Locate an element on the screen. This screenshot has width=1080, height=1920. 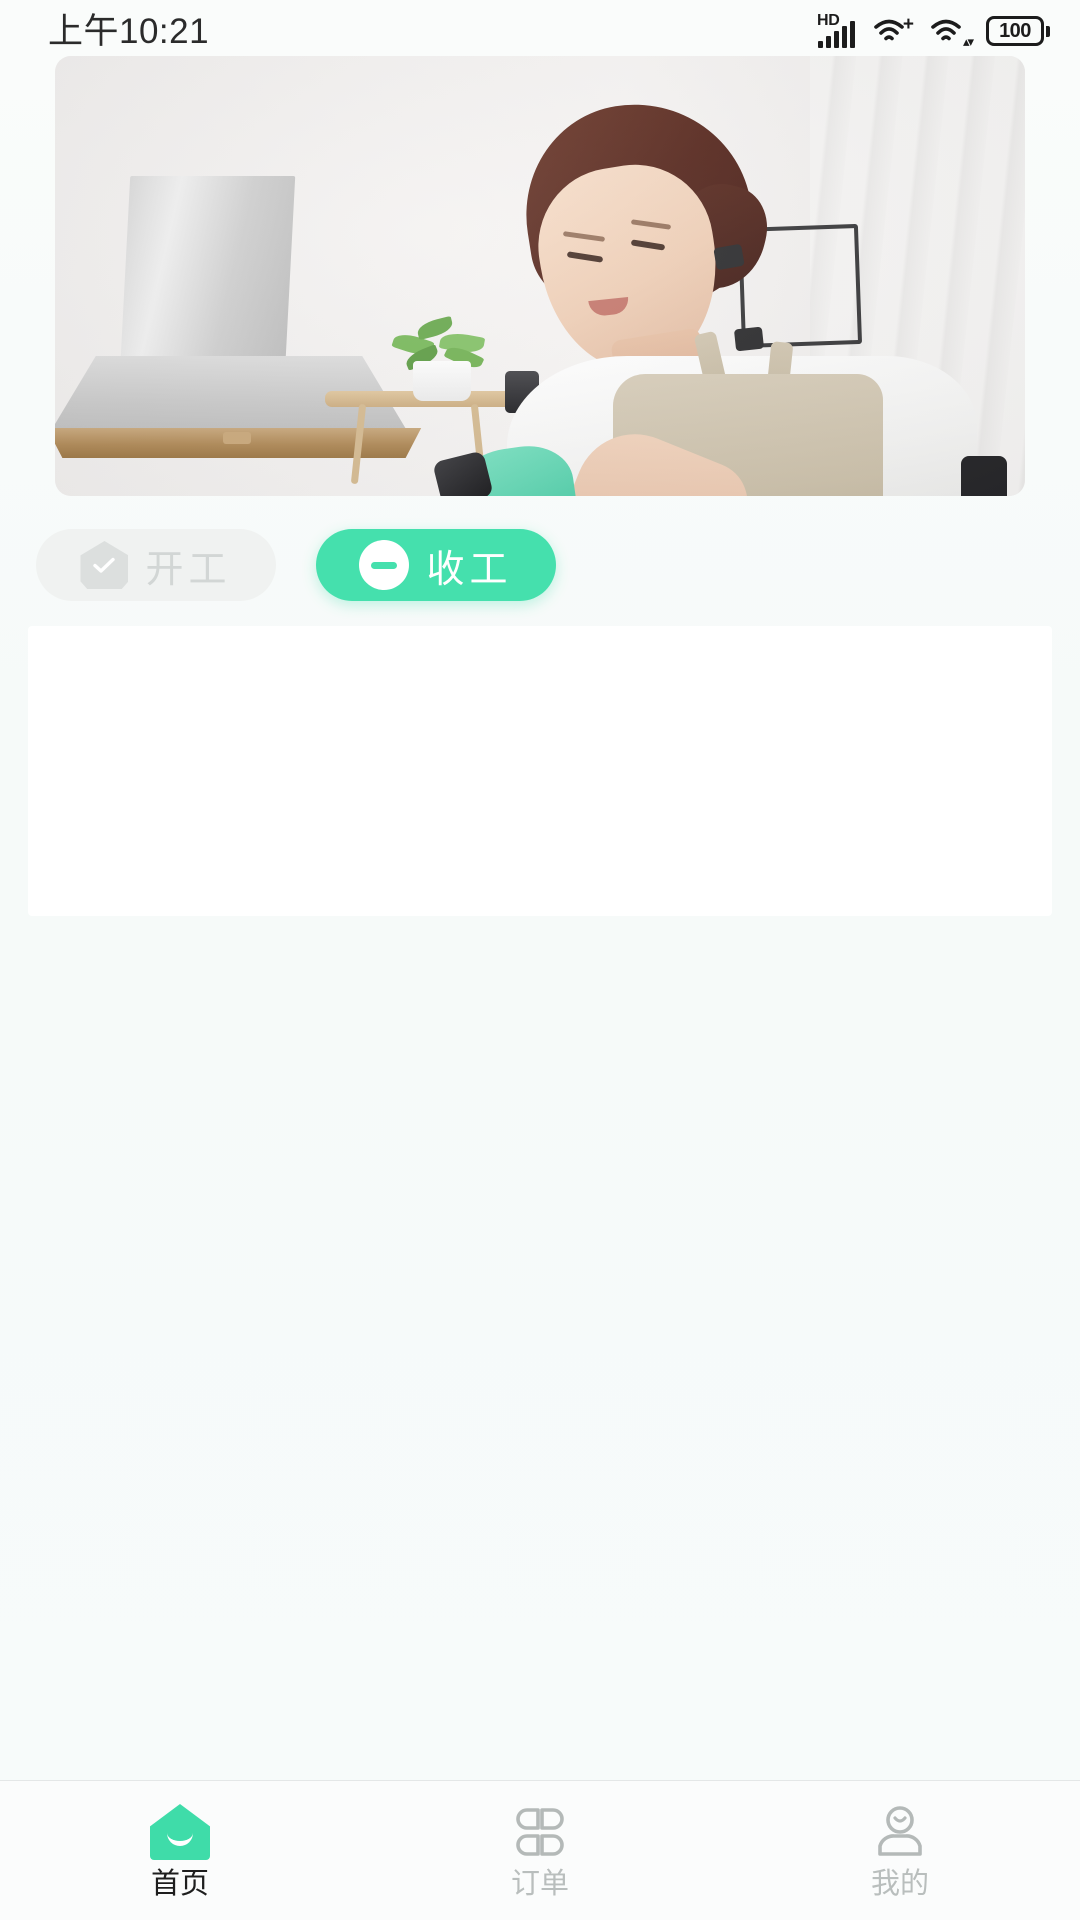
status-time: 上午10:21 is located at coordinates (129, 31).